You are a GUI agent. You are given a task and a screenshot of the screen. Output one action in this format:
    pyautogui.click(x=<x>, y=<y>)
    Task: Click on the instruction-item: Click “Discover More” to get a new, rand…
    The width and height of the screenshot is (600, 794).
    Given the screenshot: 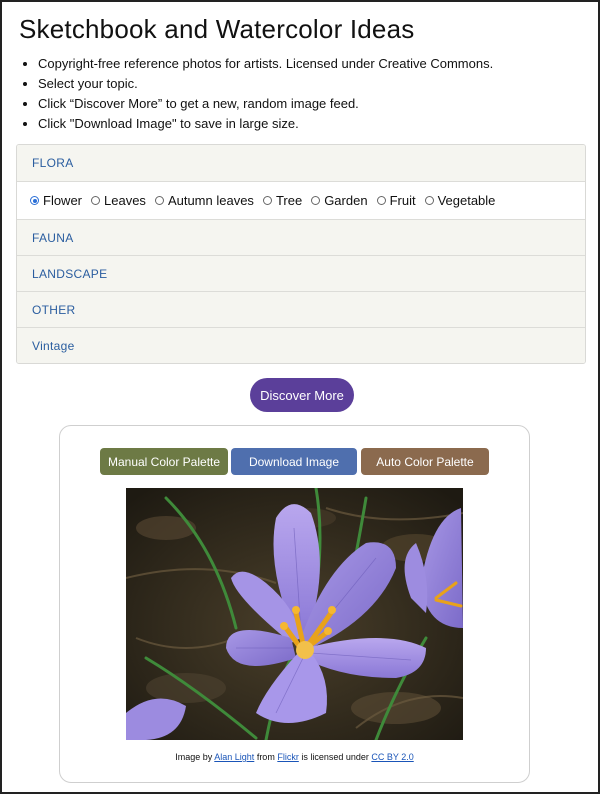 What is the action you would take?
    pyautogui.click(x=265, y=104)
    